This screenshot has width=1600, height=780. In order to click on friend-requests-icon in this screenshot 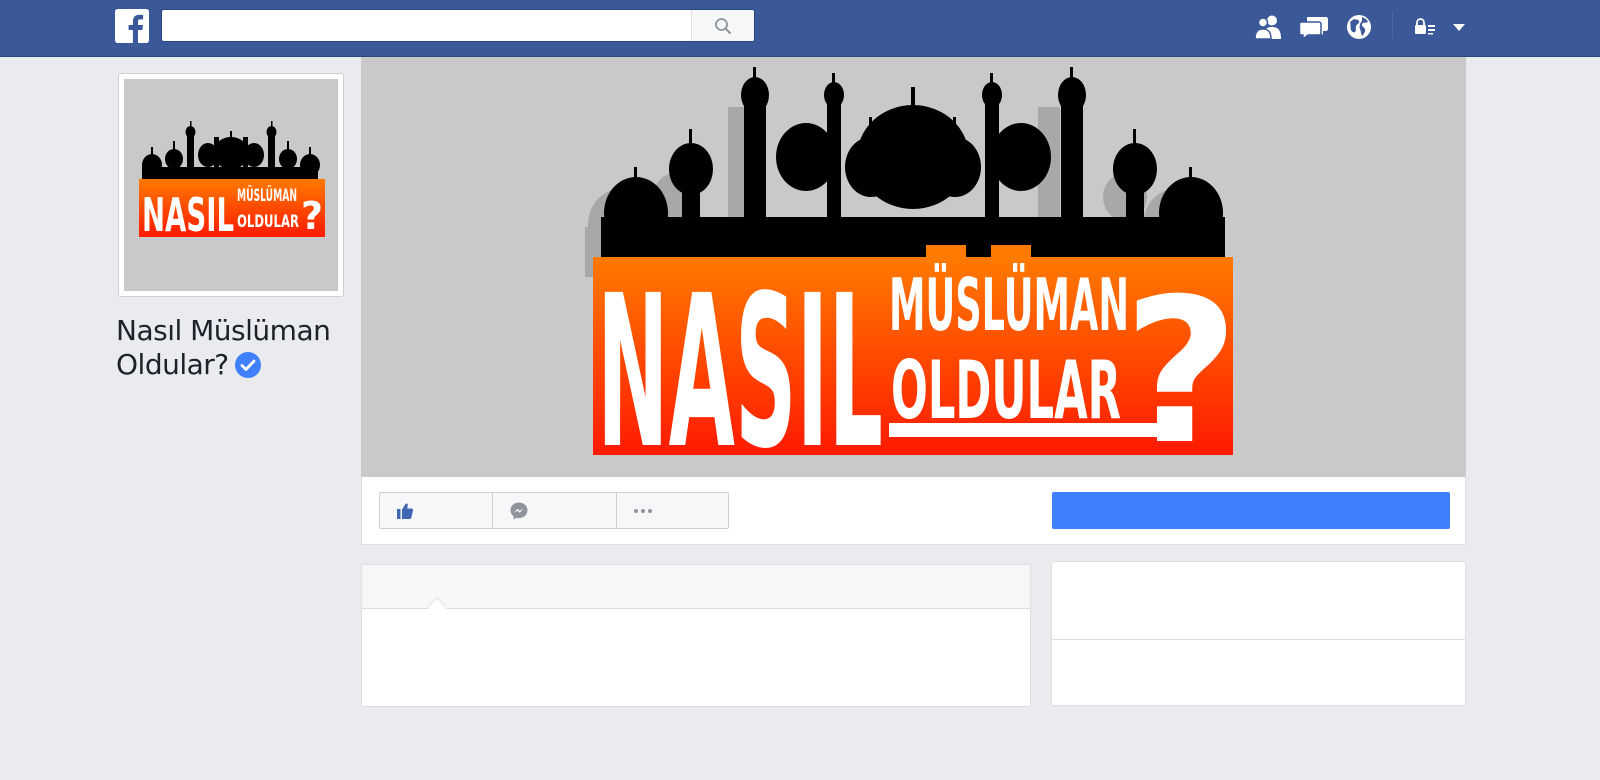, I will do `click(1268, 27)`.